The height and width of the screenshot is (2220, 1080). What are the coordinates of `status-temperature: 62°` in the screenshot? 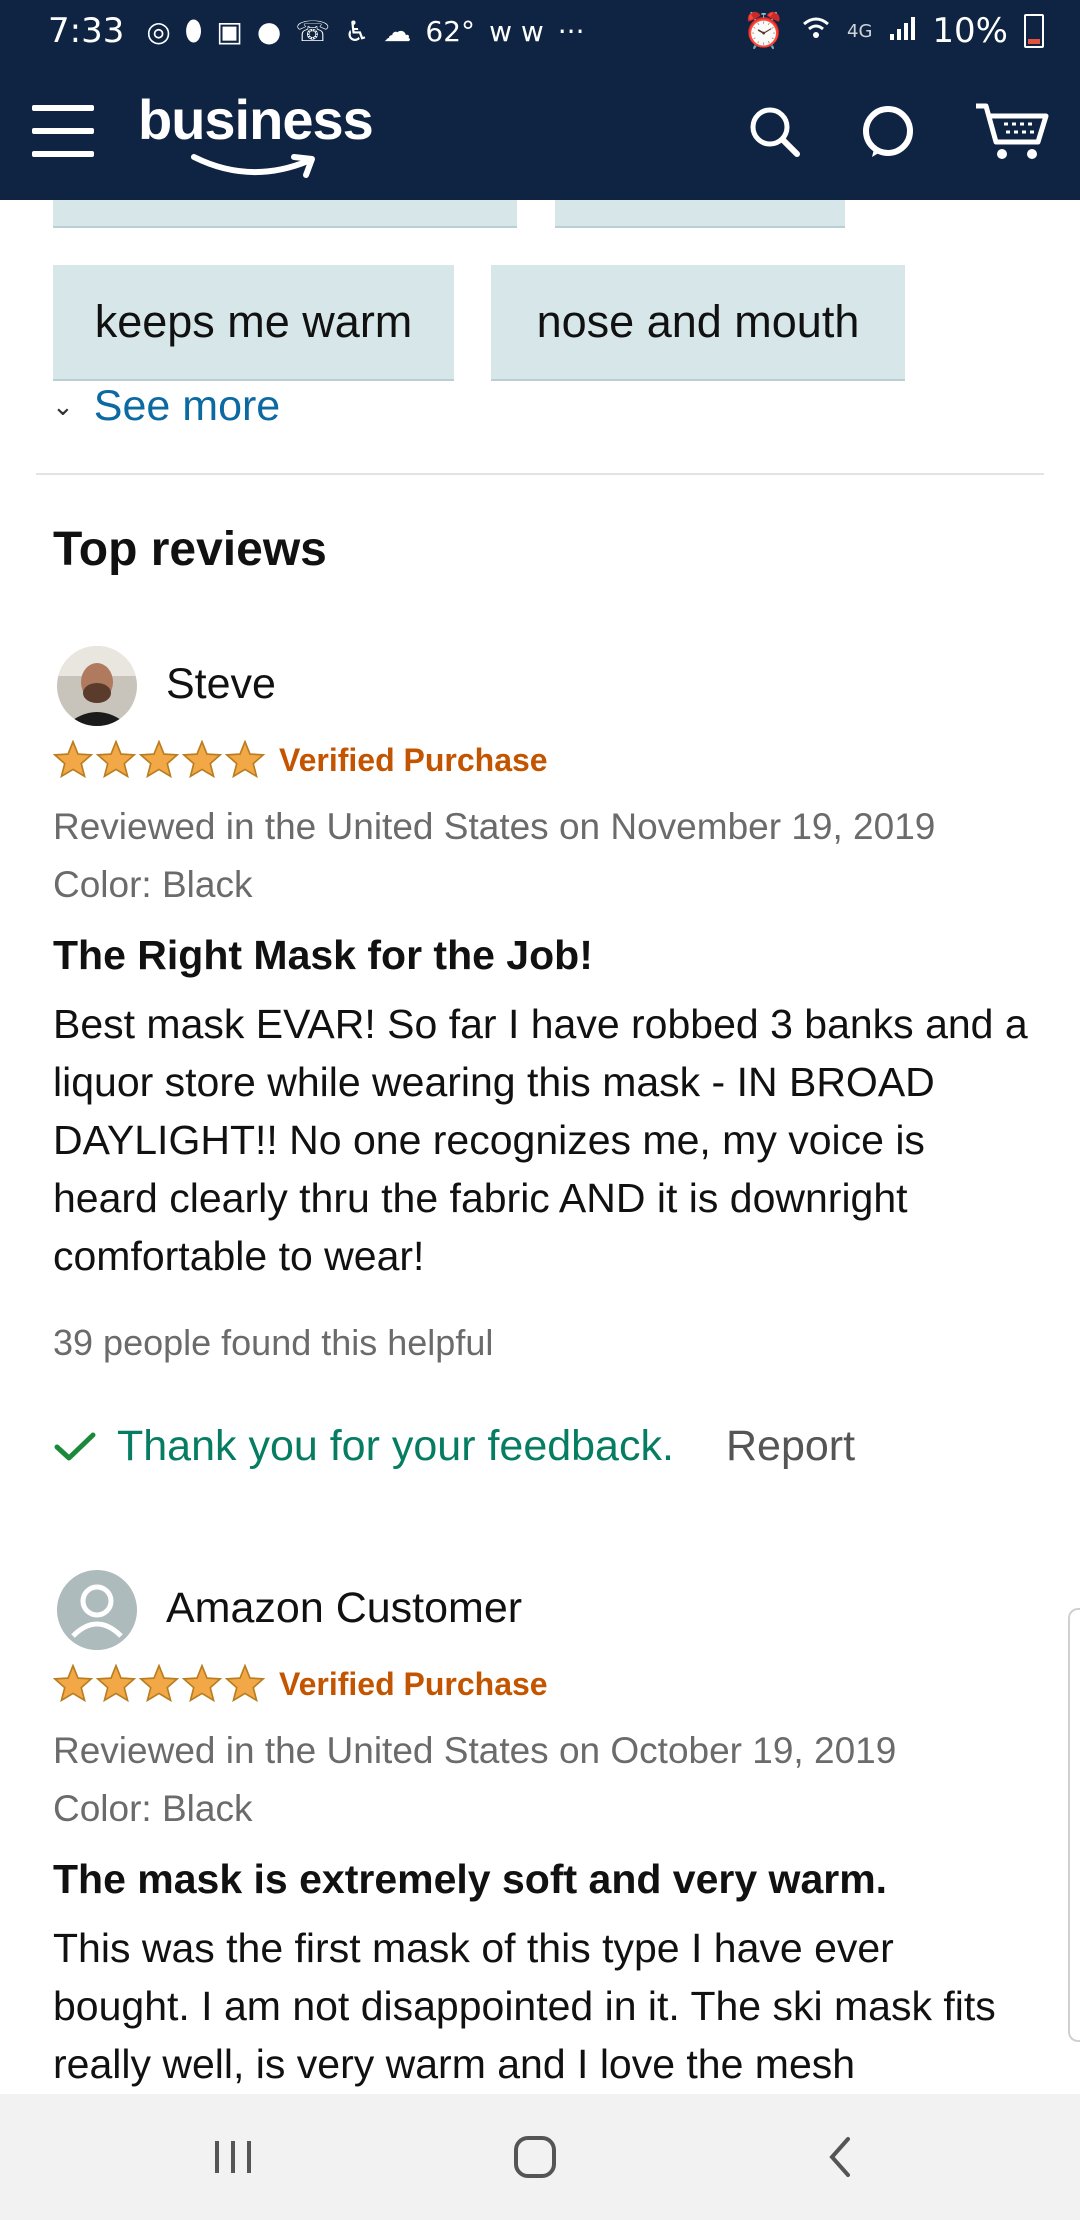 It's located at (450, 31).